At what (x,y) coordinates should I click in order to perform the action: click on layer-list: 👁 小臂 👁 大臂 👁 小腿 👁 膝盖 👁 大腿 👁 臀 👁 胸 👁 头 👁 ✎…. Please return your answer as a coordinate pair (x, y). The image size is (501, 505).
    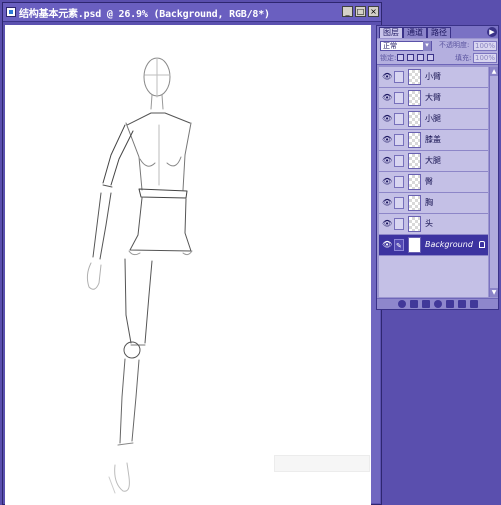
    Looking at the image, I should click on (433, 182).